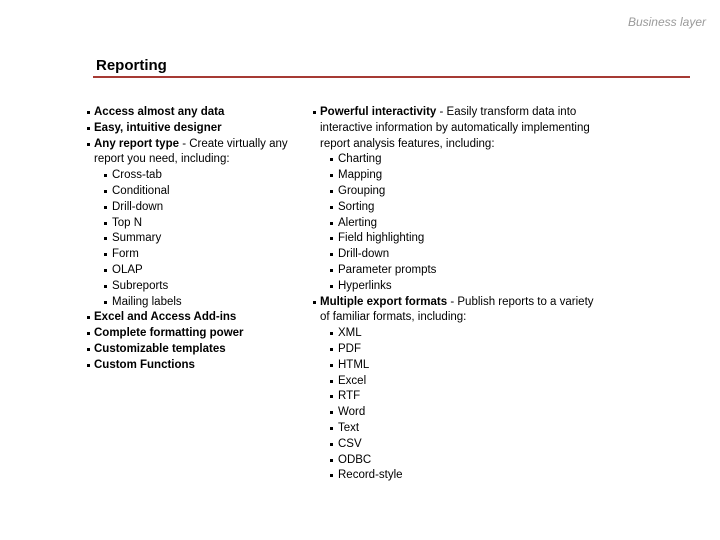 The image size is (720, 540). I want to click on sub-bullet-item: Field highlighting, so click(463, 239).